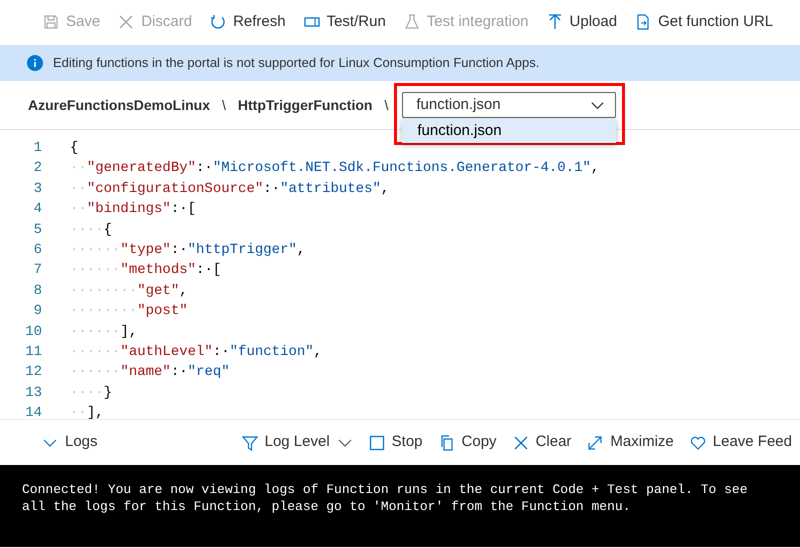 Image resolution: width=800 pixels, height=548 pixels. Describe the element at coordinates (129, 290) in the screenshot. I see `code-line: ········"get",` at that location.